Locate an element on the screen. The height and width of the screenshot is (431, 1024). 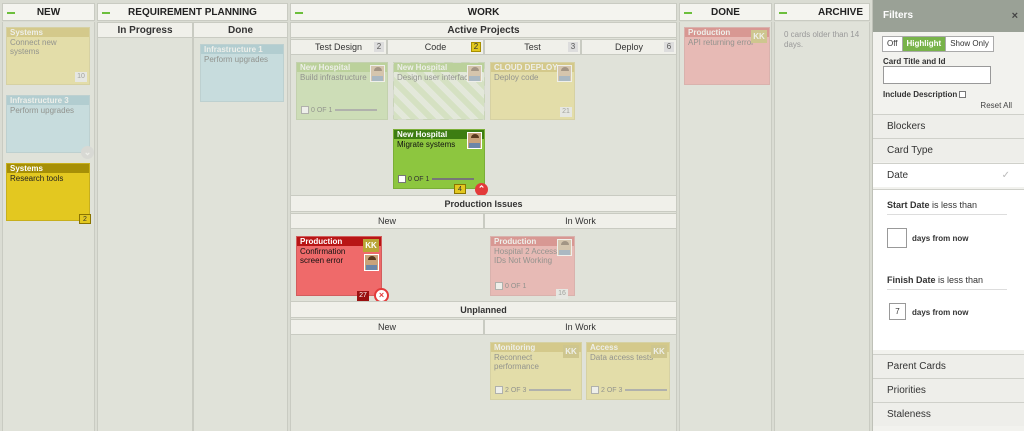
card-count: 21 is located at coordinates (566, 112).